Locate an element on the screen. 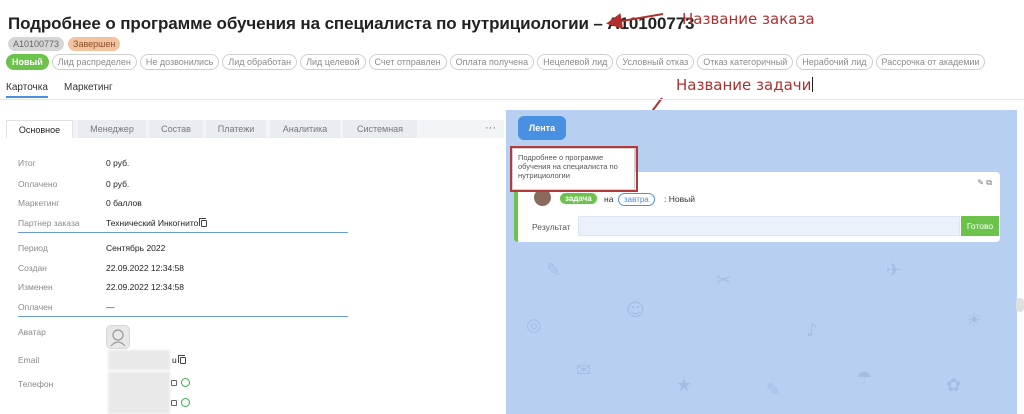 Image resolution: width=1024 pixels, height=414 pixels. edit-icon: ✎ ⧉ is located at coordinates (984, 183).